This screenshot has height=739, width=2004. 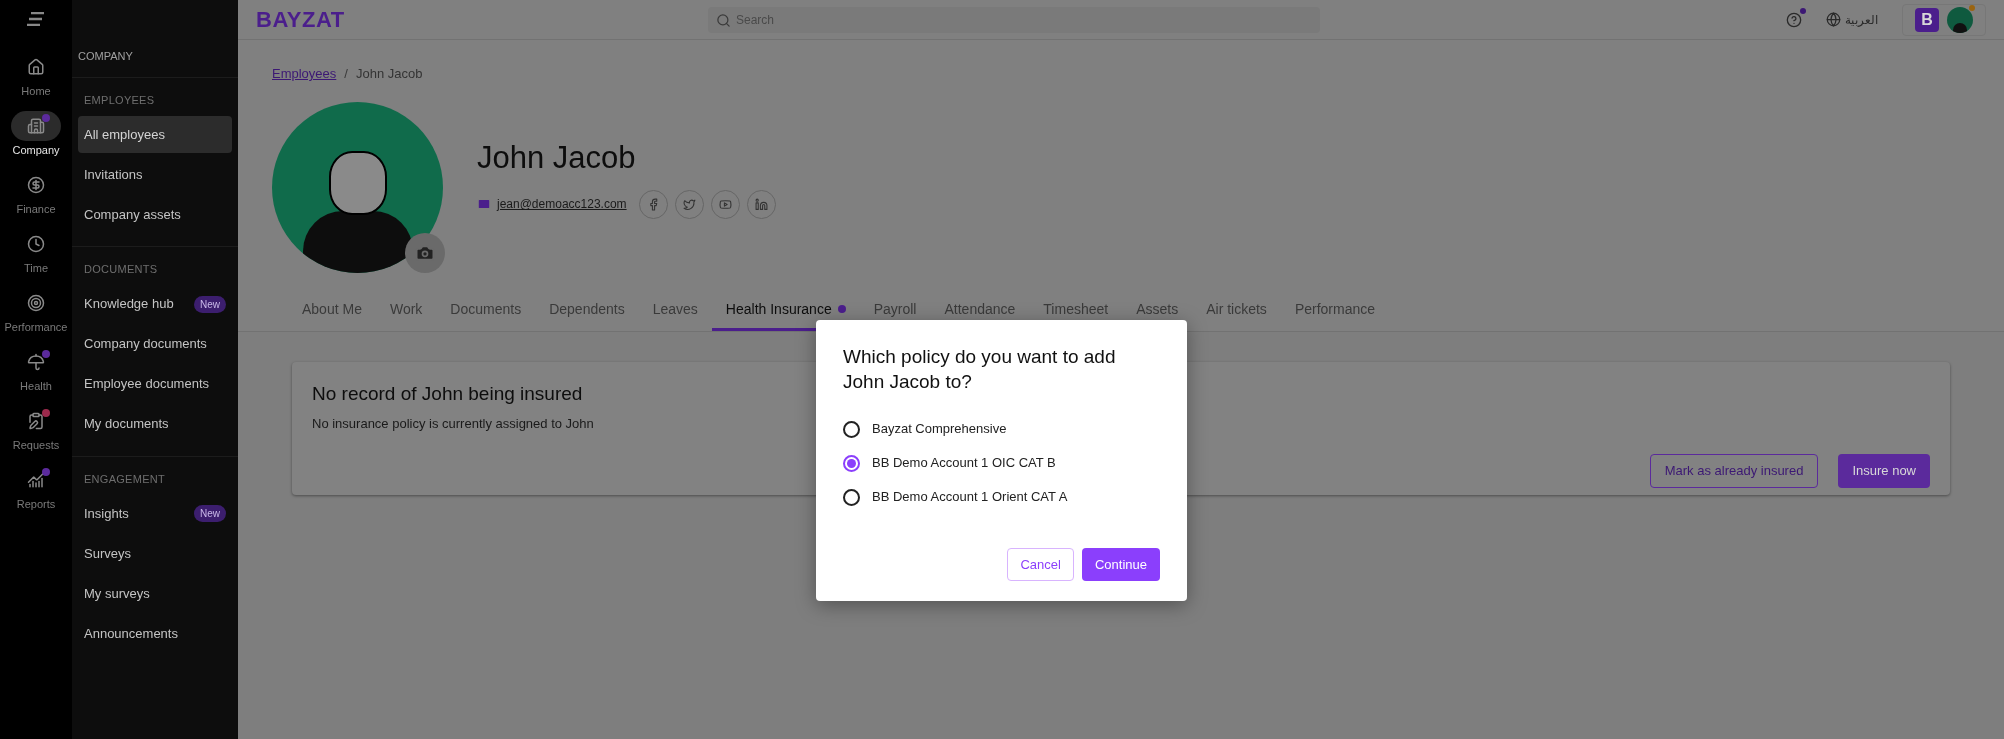 I want to click on section-heading: ENGAGEMENT, so click(x=124, y=479).